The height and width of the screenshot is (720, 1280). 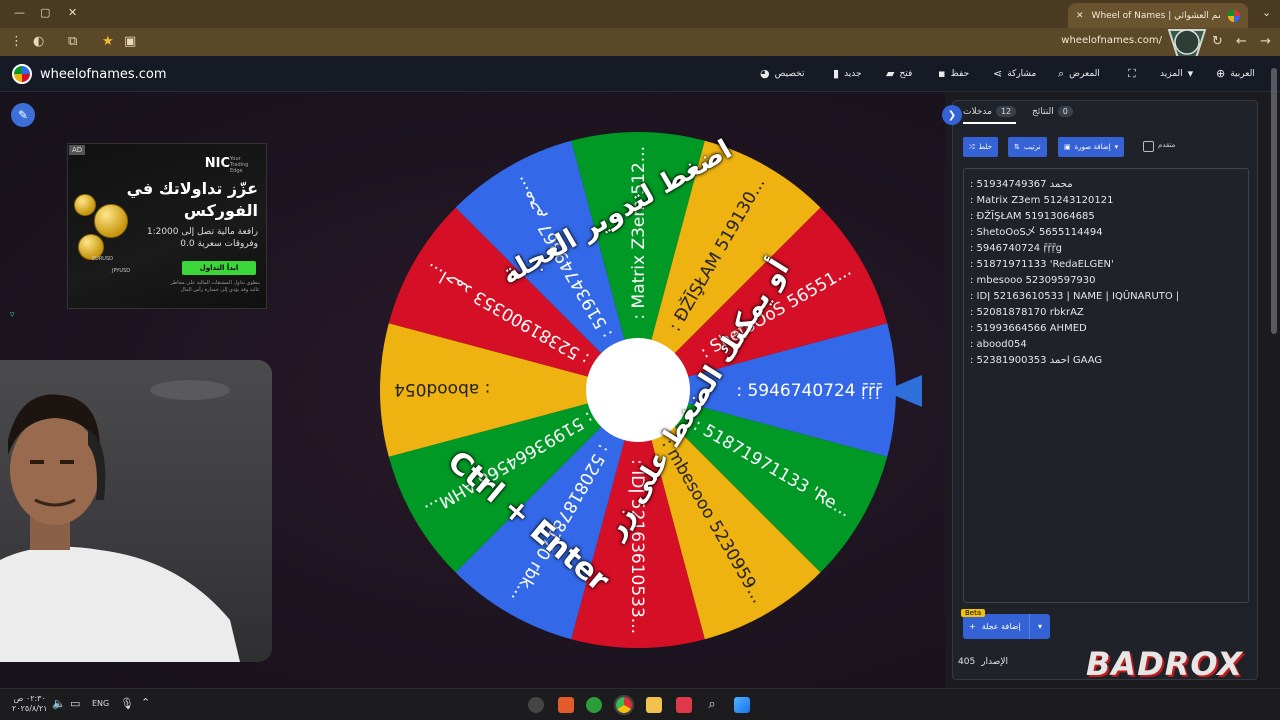 I want to click on collapse-panel-icon: ❯, so click(x=952, y=115).